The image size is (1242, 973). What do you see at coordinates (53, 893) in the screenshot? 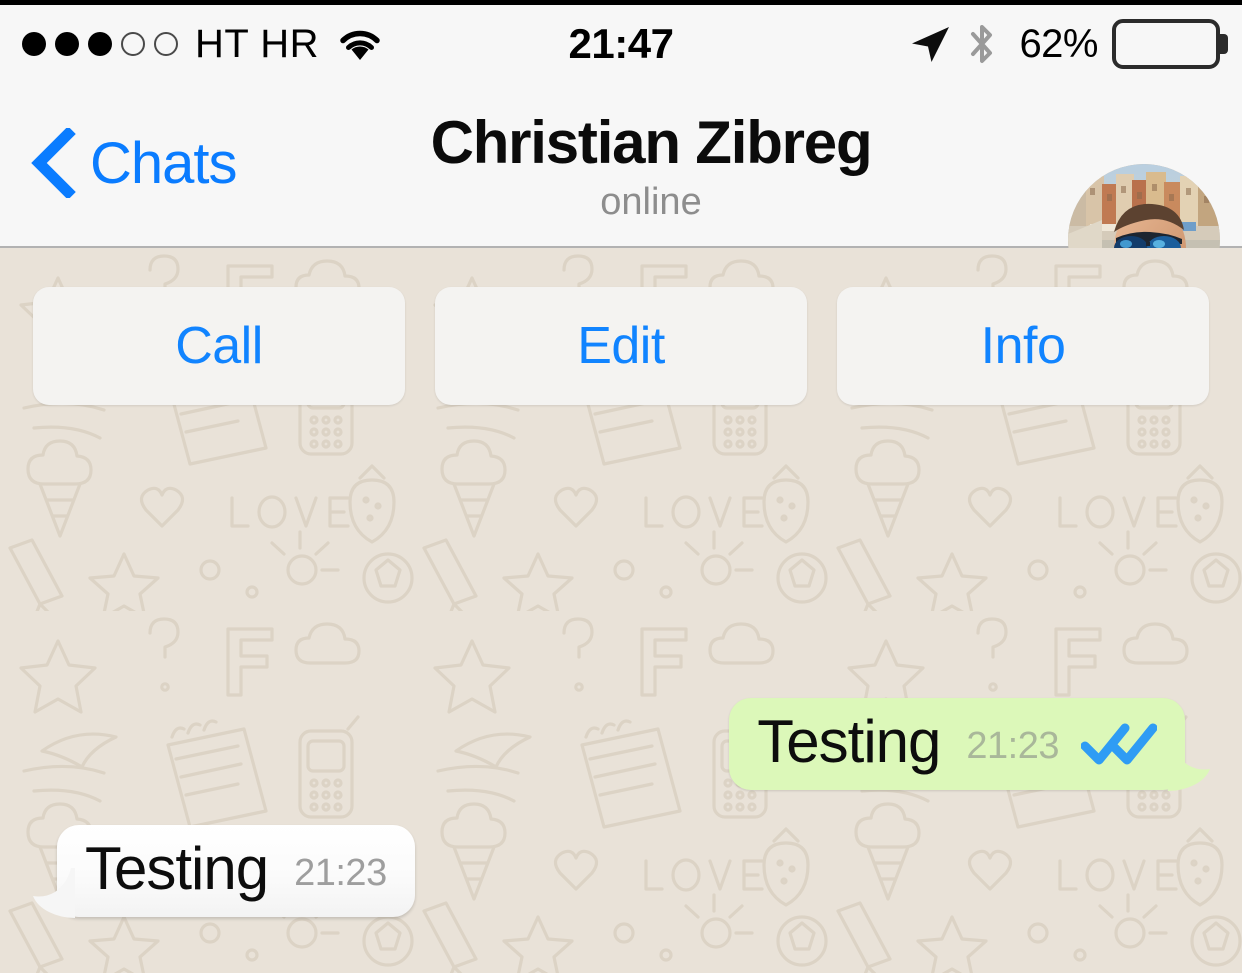
I see `bubble-tail-left` at bounding box center [53, 893].